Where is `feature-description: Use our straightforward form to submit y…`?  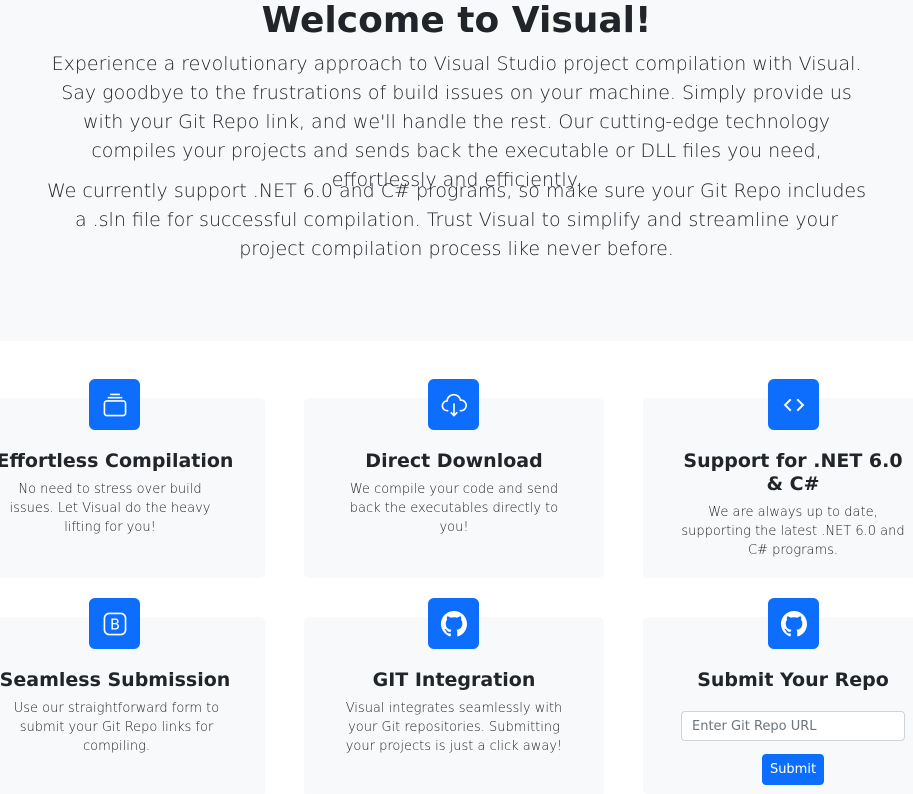 feature-description: Use our straightforward form to submit y… is located at coordinates (116, 727).